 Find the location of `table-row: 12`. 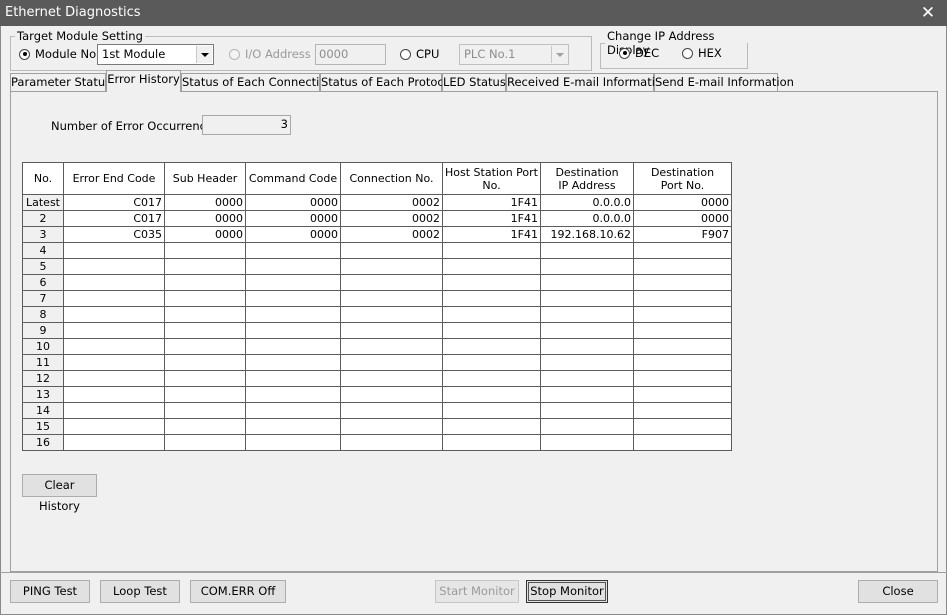

table-row: 12 is located at coordinates (377, 378).